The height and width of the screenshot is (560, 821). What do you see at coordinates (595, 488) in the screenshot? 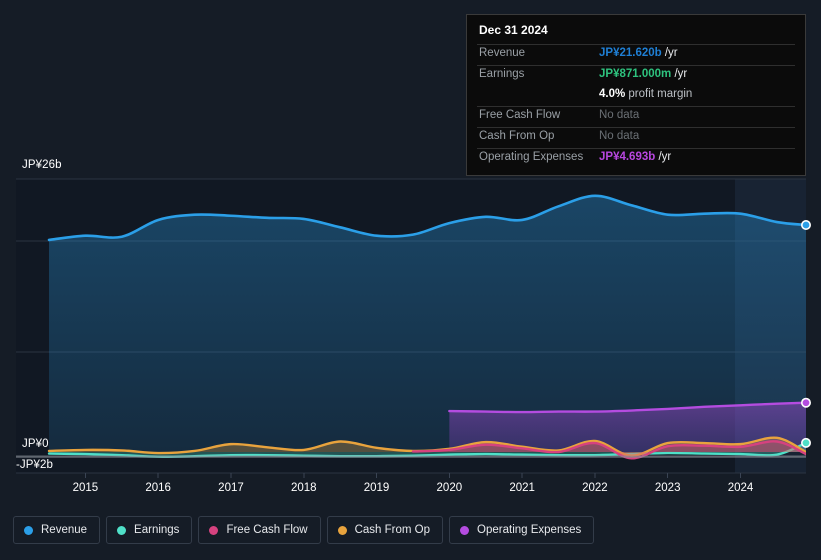
I see `x-axis-label-2022: 2022` at bounding box center [595, 488].